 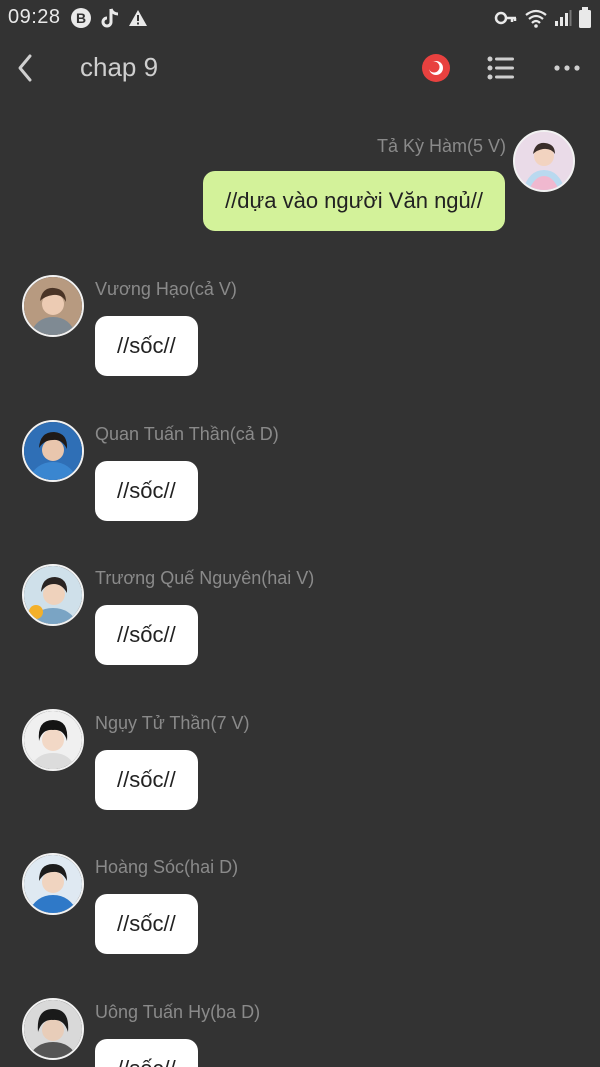 I want to click on battery-icon, so click(x=585, y=21).